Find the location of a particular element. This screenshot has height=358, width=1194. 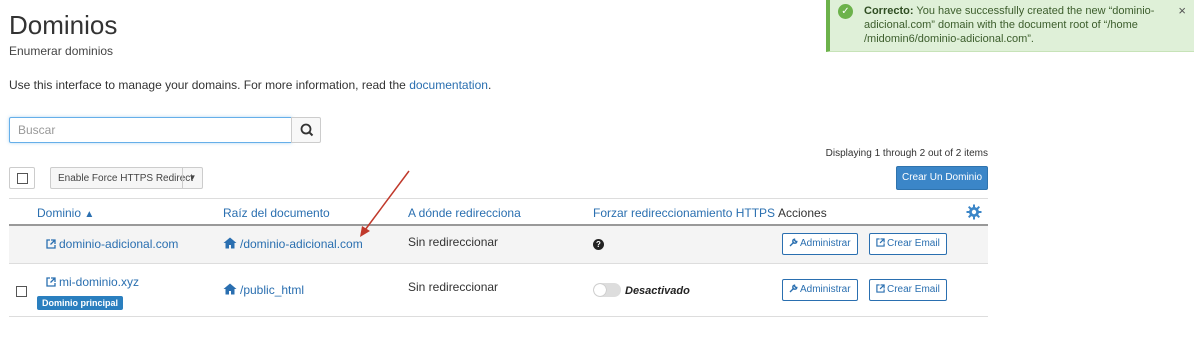

checkbox-box is located at coordinates (22, 178).